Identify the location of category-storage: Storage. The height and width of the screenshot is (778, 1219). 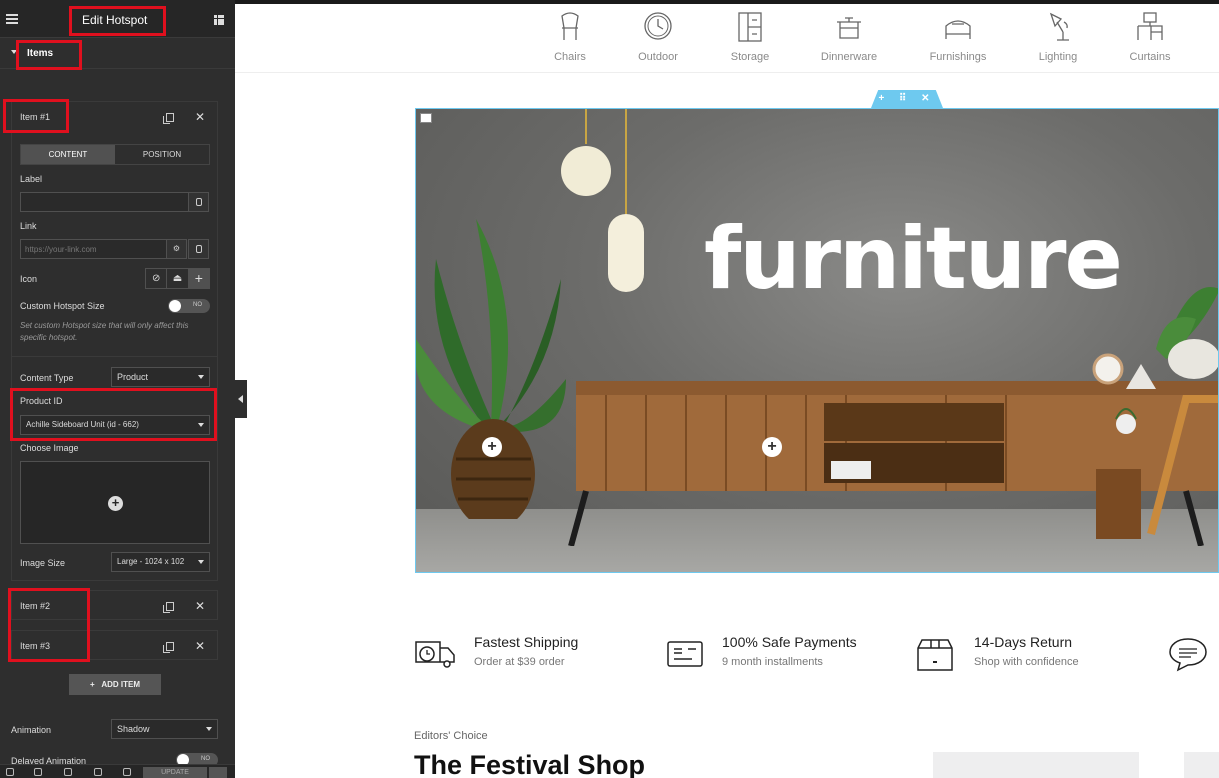
(750, 38).